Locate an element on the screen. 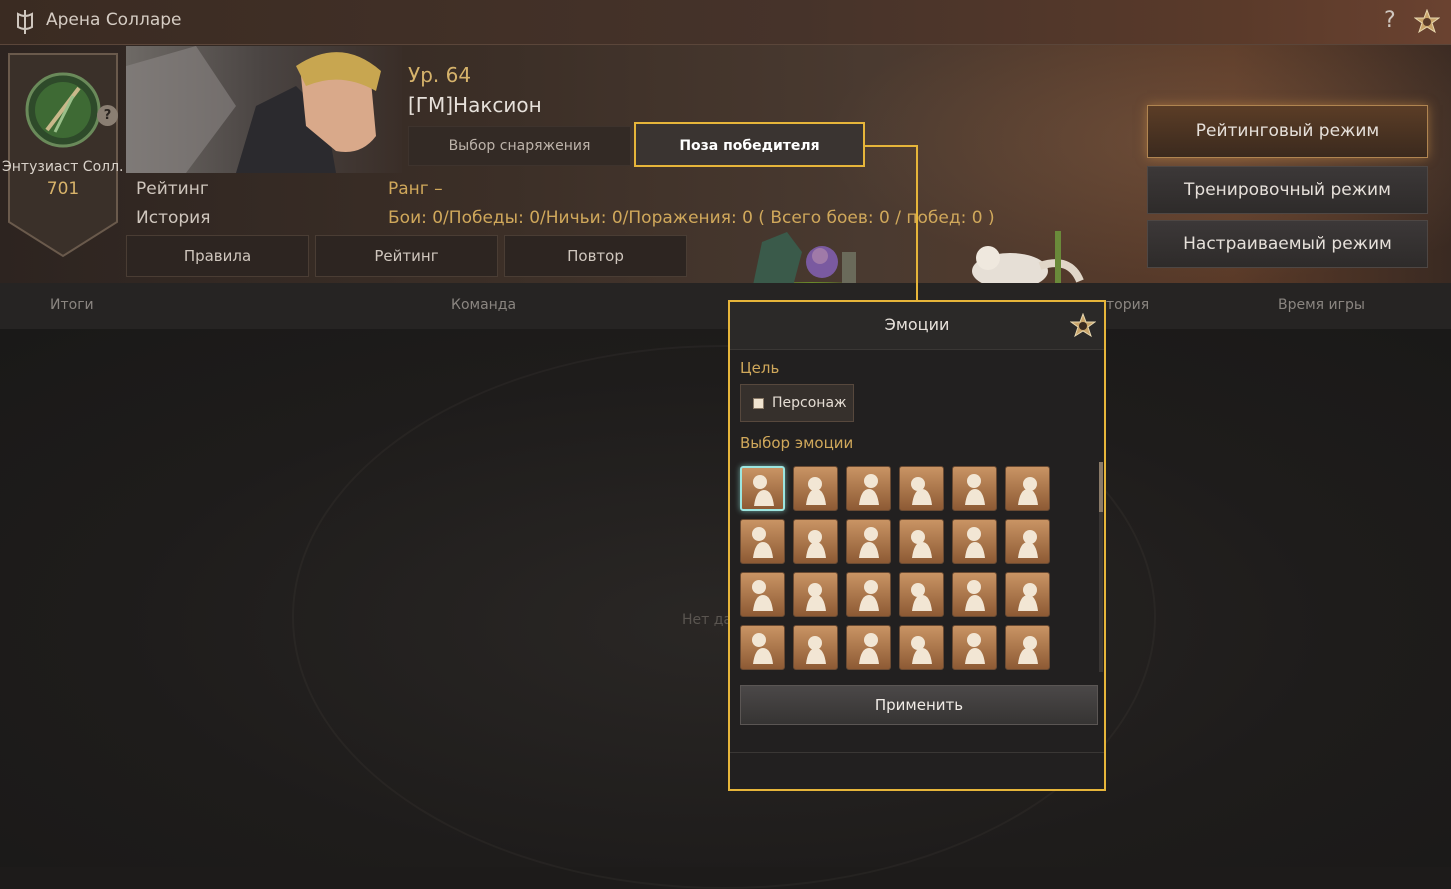 This screenshot has height=889, width=1451. results-column-headers is located at coordinates (725, 306).